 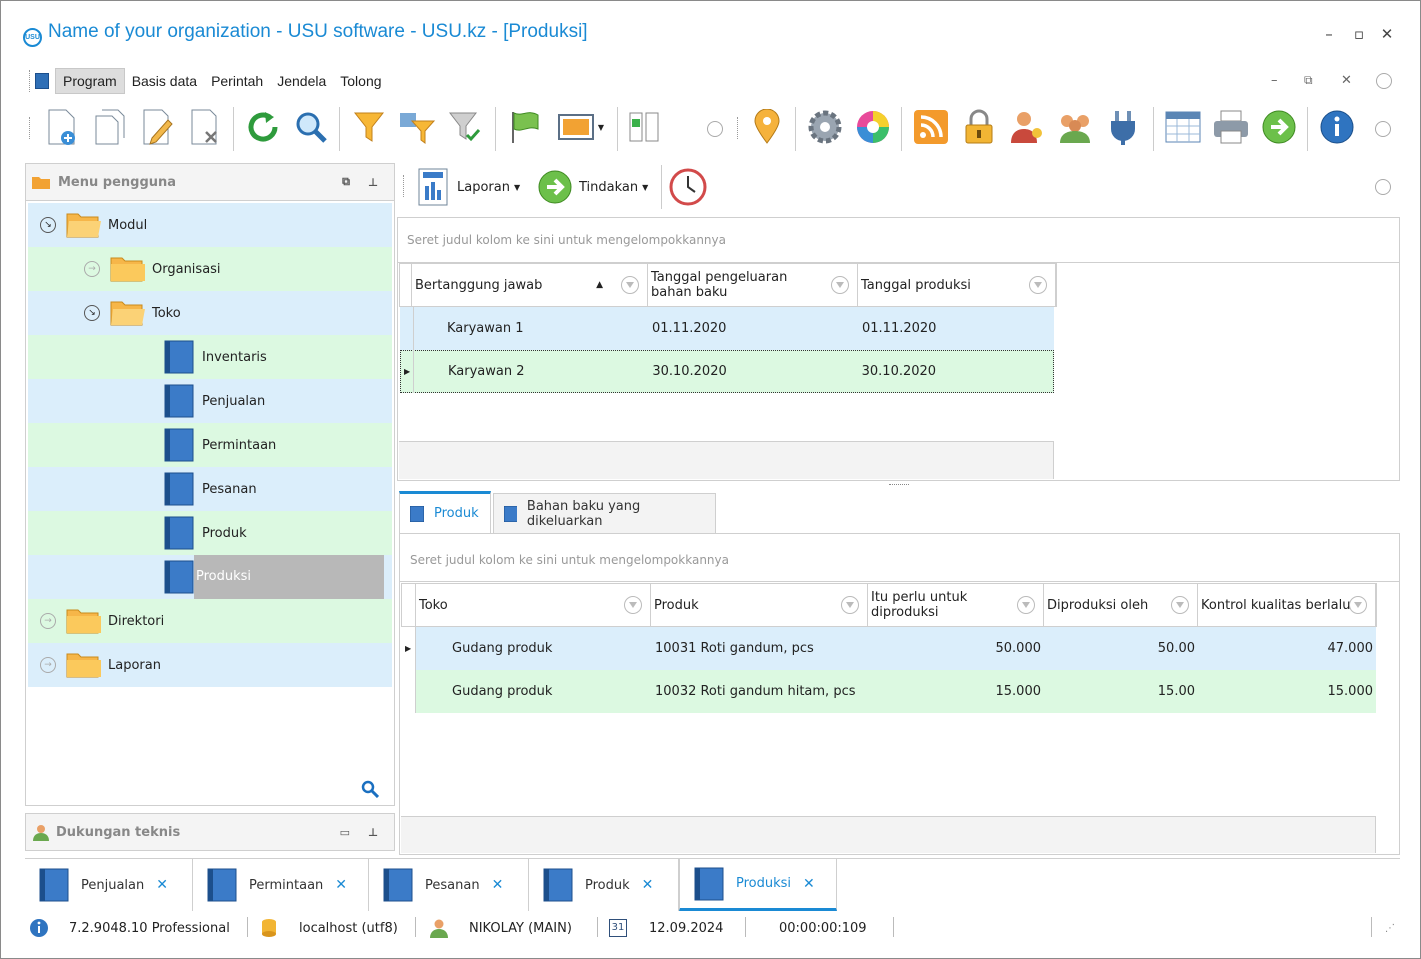 What do you see at coordinates (210, 357) in the screenshot?
I see `tree-item-inventaris: Inventaris` at bounding box center [210, 357].